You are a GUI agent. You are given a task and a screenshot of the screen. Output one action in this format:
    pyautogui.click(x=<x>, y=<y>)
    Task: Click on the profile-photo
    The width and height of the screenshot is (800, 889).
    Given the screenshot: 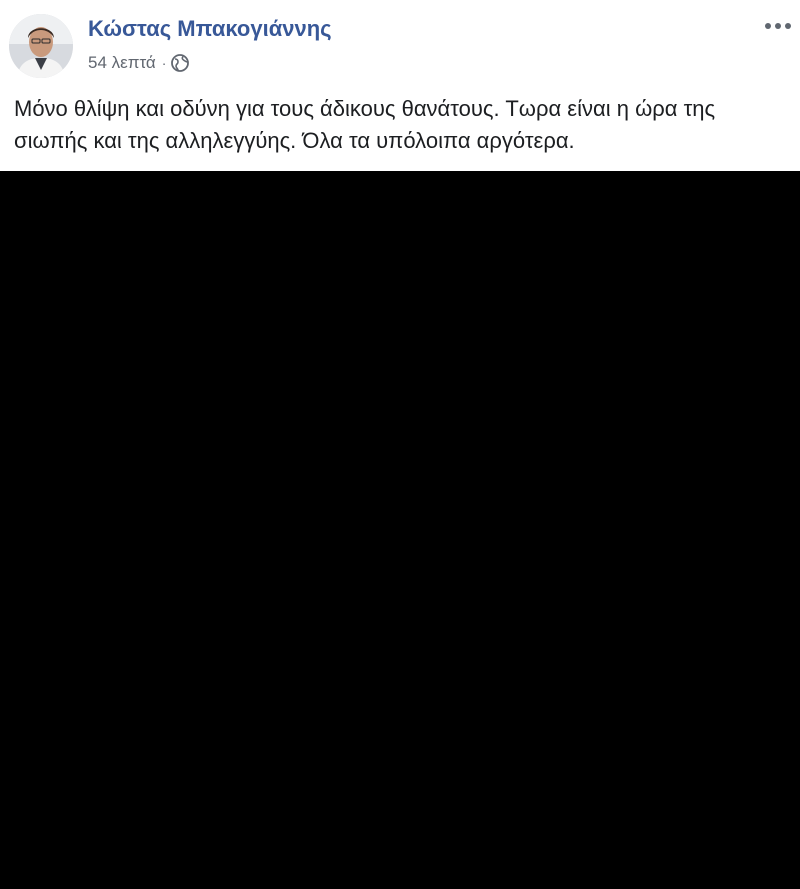 What is the action you would take?
    pyautogui.click(x=41, y=46)
    